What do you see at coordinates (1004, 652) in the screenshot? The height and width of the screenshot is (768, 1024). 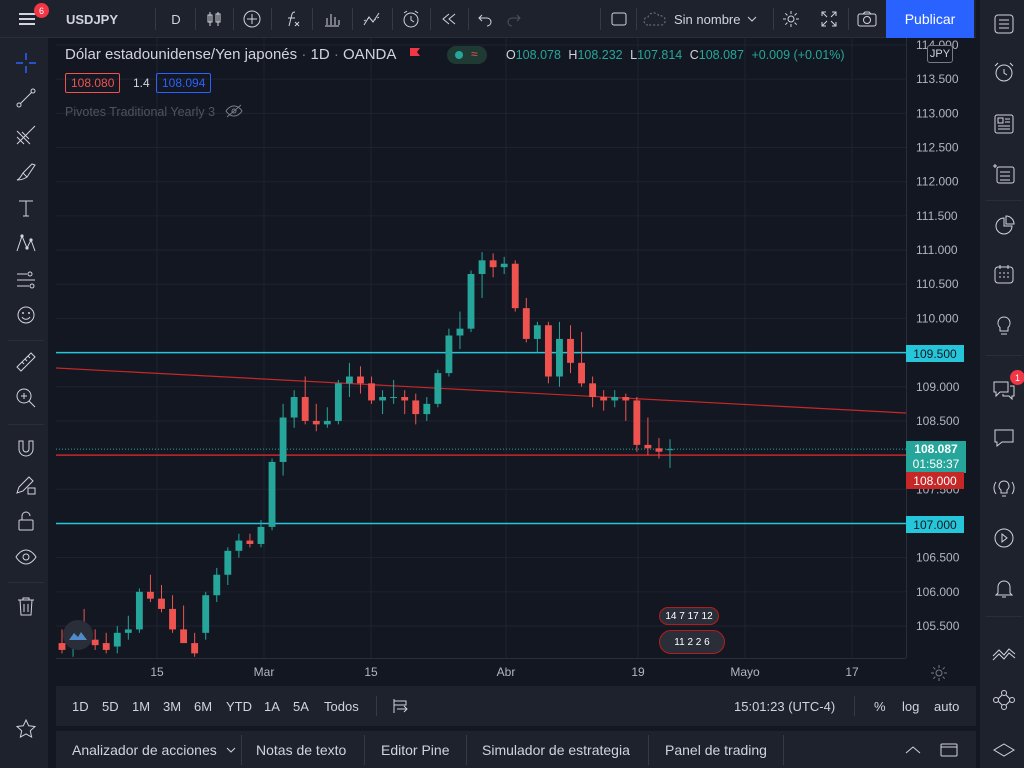 I see `hotlists-button` at bounding box center [1004, 652].